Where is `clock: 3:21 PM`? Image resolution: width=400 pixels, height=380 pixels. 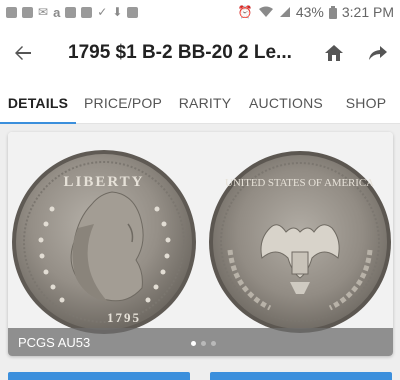
clock: 3:21 PM is located at coordinates (367, 12).